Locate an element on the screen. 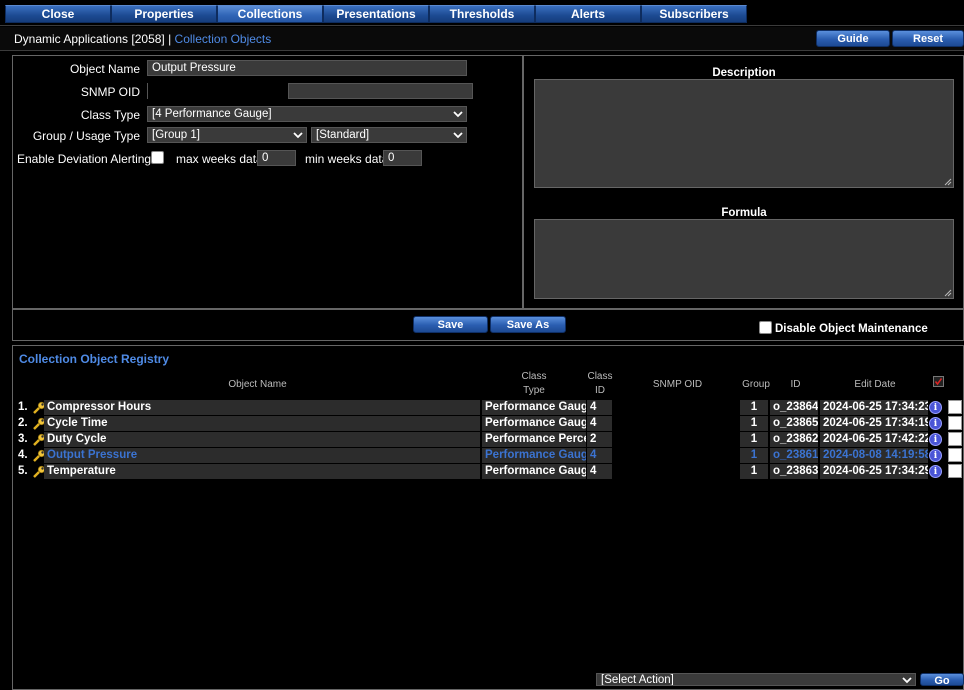 The image size is (964, 690). row-number: 5. is located at coordinates (23, 471).